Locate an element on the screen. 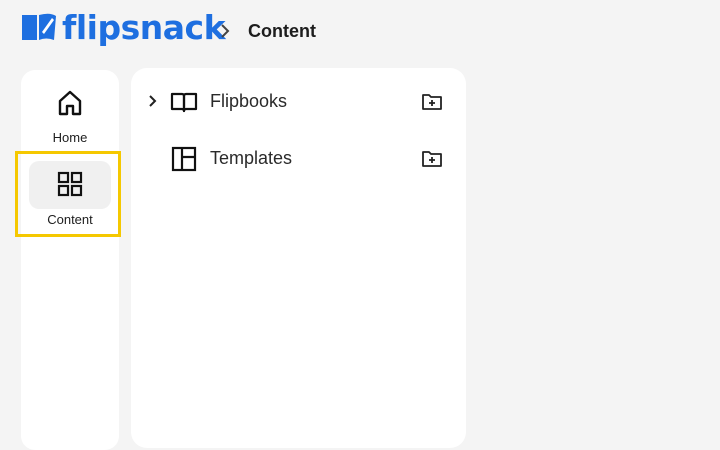 This screenshot has width=720, height=450. tree-item-templates: Templates is located at coordinates (298, 159).